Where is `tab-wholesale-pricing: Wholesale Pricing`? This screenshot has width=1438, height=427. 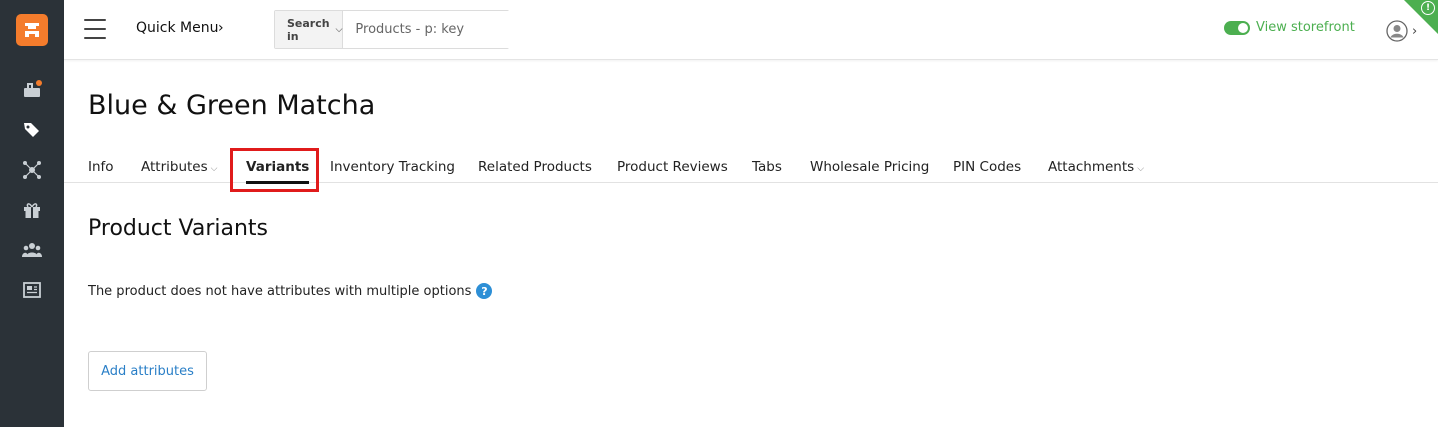 tab-wholesale-pricing: Wholesale Pricing is located at coordinates (869, 167).